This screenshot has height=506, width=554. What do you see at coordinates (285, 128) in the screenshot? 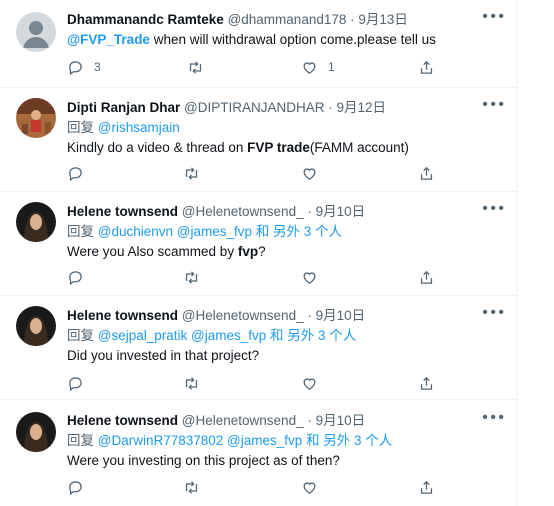
I see `reply-context: 回复 @rishsamjain` at bounding box center [285, 128].